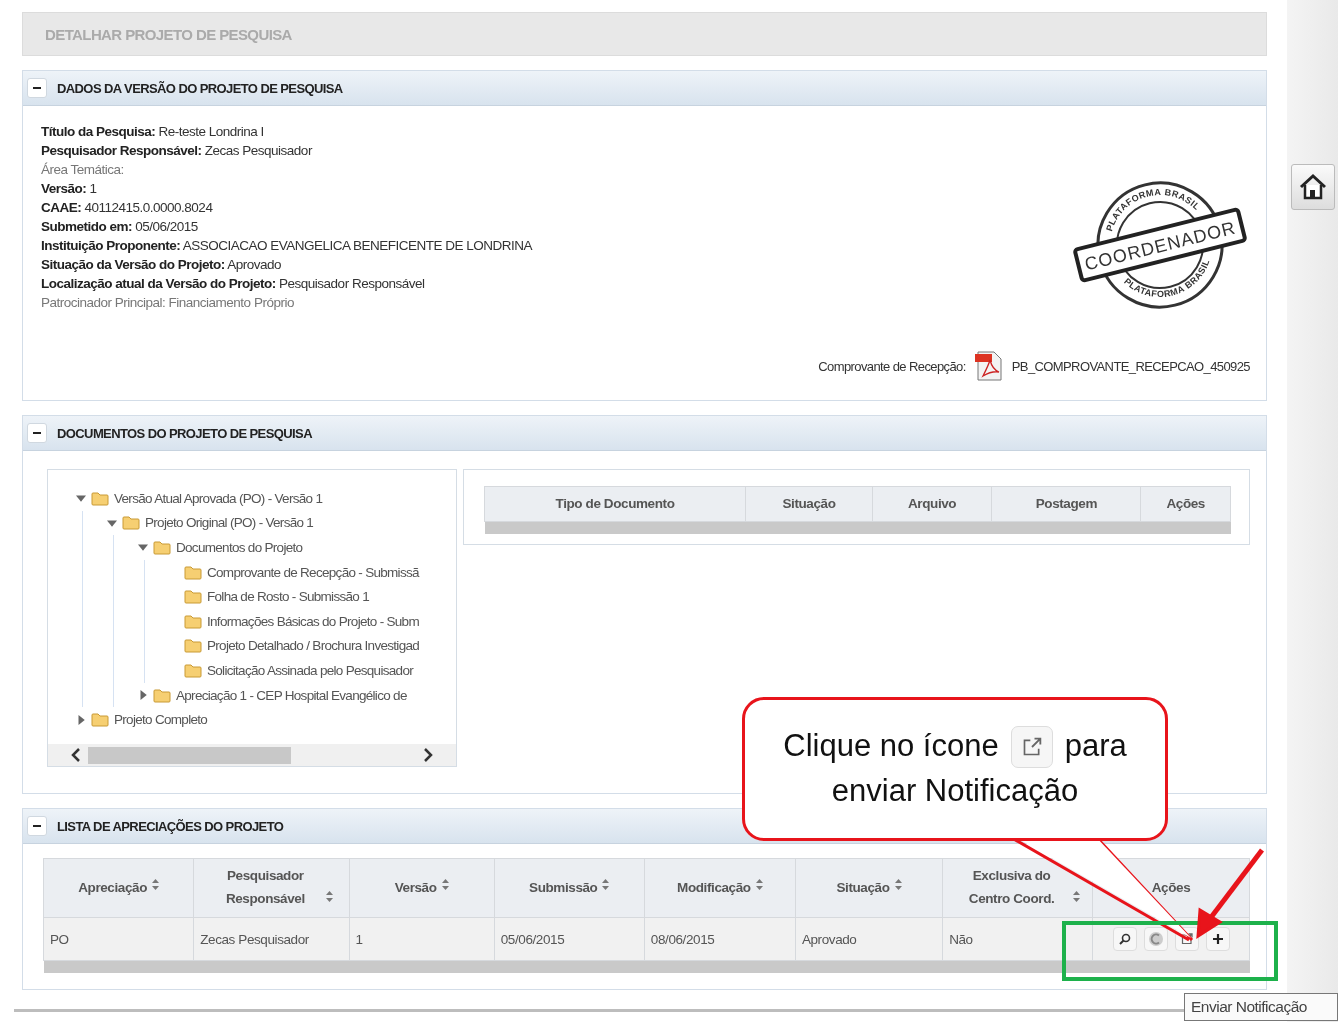 This screenshot has width=1338, height=1022. What do you see at coordinates (359, 939) in the screenshot?
I see `table-cell: 1` at bounding box center [359, 939].